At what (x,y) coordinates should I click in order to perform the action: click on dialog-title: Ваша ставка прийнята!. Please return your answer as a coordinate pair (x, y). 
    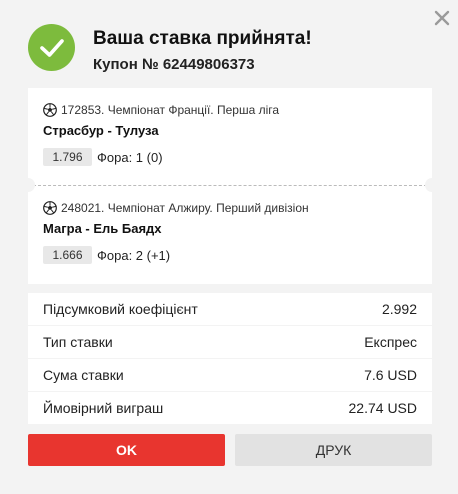
    Looking at the image, I should click on (202, 38).